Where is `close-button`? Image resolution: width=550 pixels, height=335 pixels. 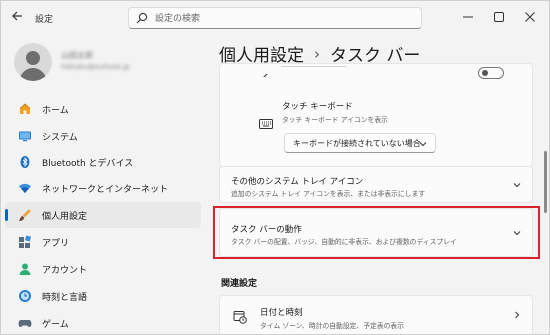
close-button is located at coordinates (530, 17).